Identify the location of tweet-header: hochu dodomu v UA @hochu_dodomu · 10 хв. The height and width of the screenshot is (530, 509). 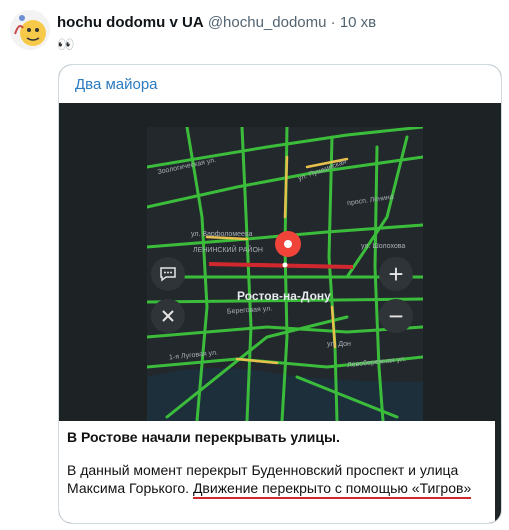
(216, 22).